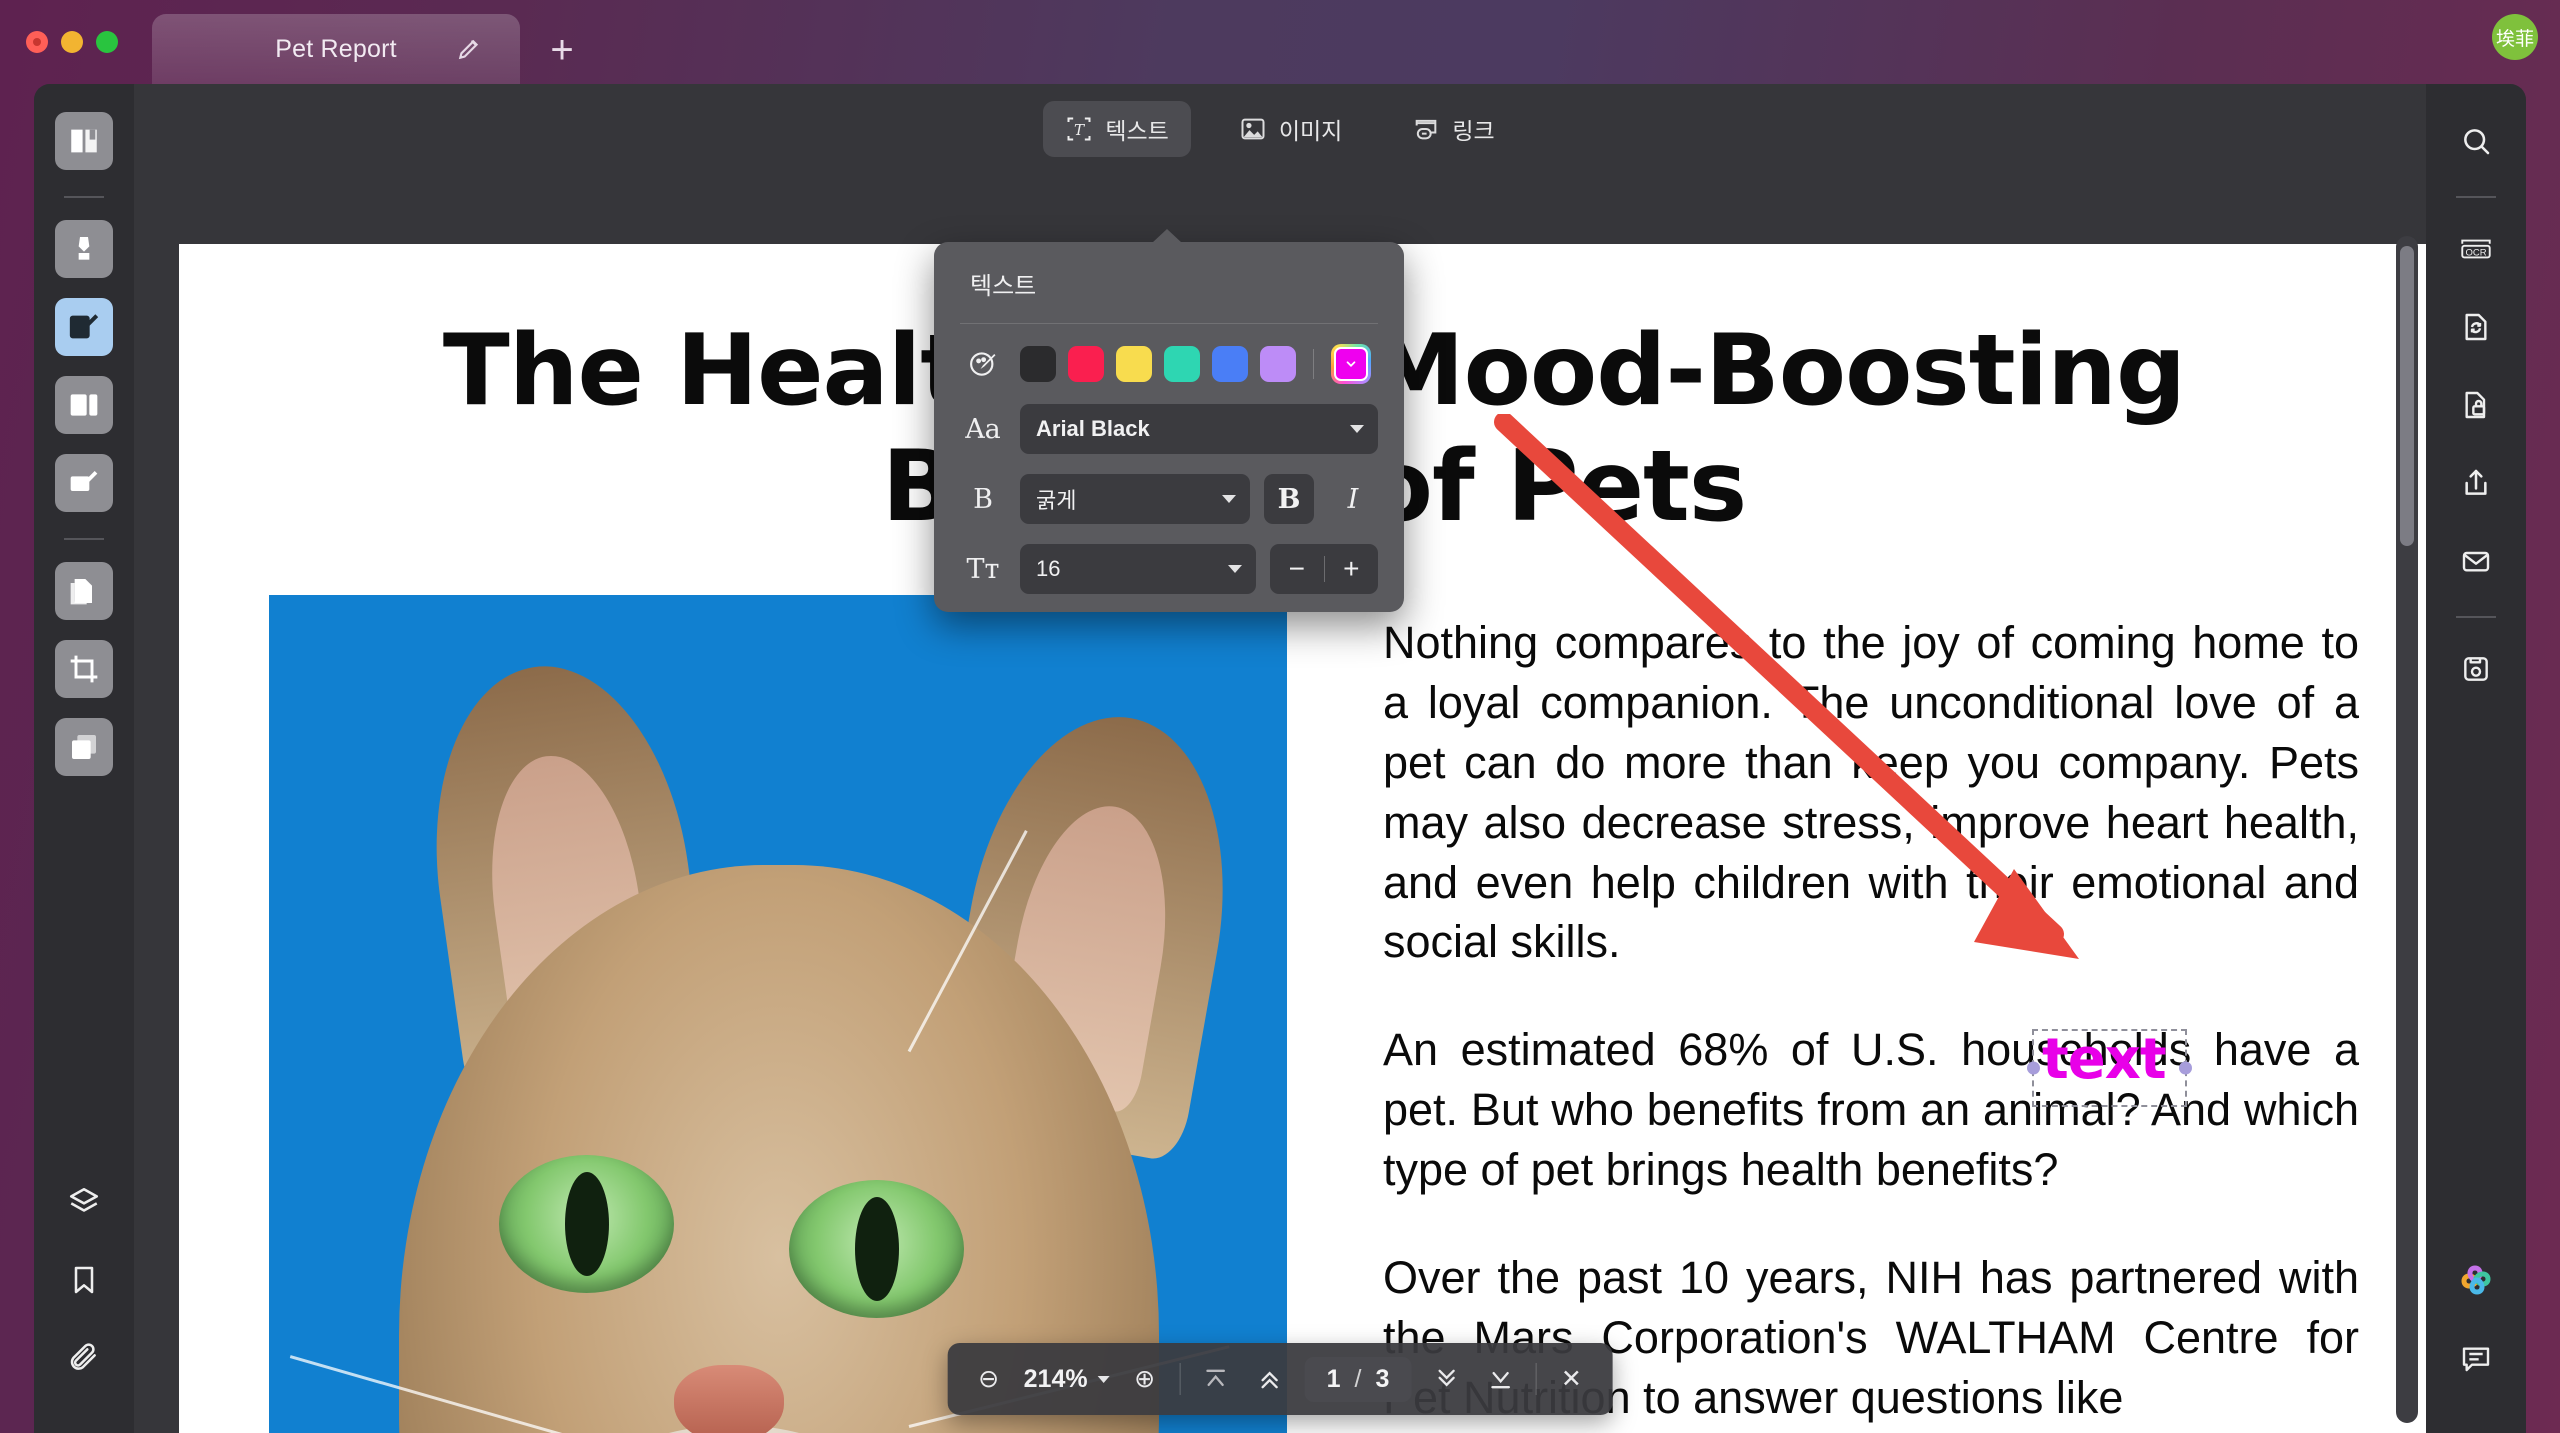 This screenshot has height=1433, width=2560. Describe the element at coordinates (1216, 1379) in the screenshot. I see `first-page-button` at that location.